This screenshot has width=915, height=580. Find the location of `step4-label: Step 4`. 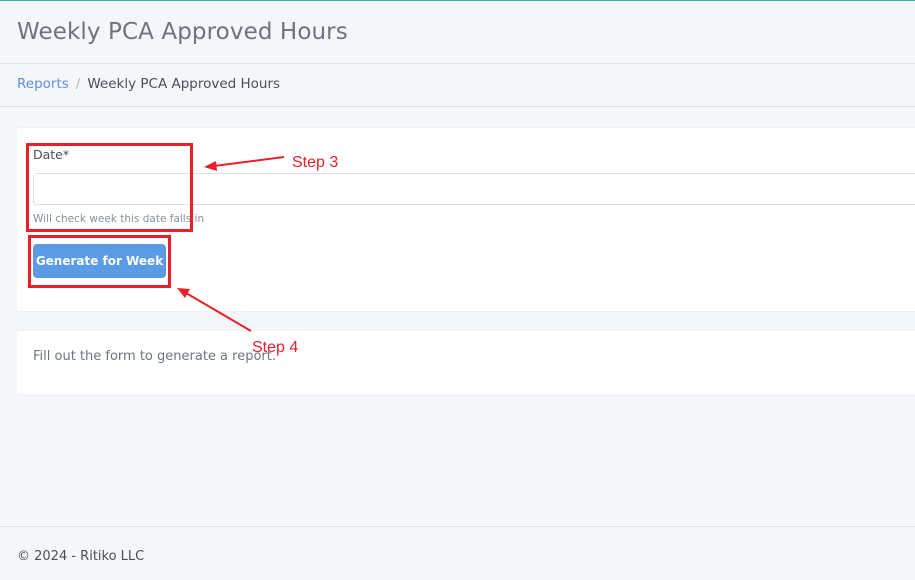

step4-label: Step 4 is located at coordinates (275, 347).